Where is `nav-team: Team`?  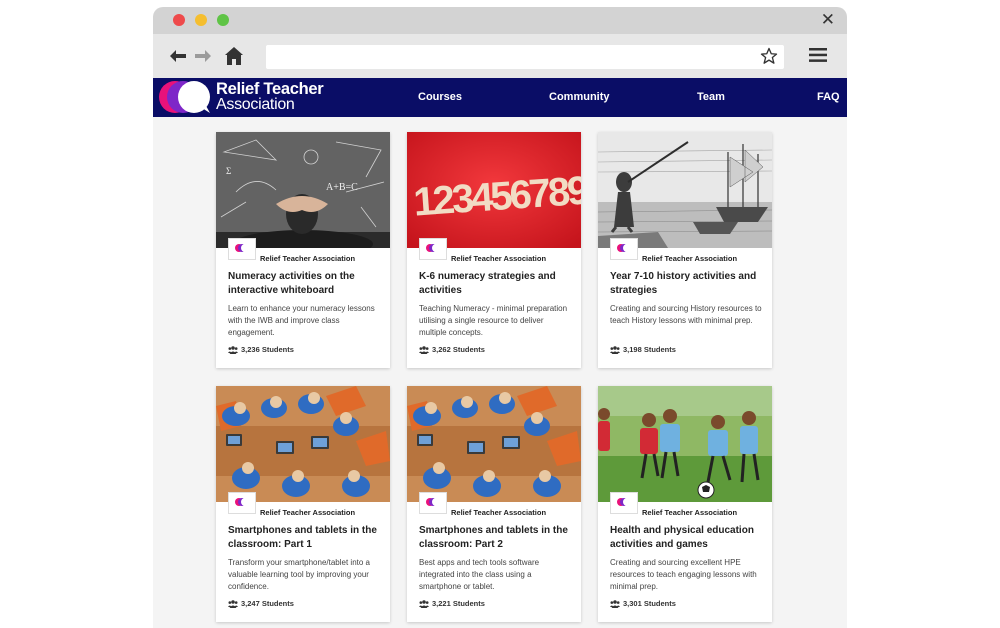 nav-team: Team is located at coordinates (711, 97).